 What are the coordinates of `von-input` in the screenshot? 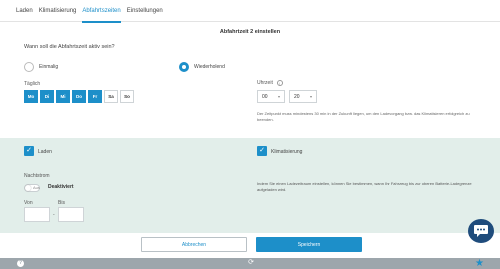 It's located at (37, 214).